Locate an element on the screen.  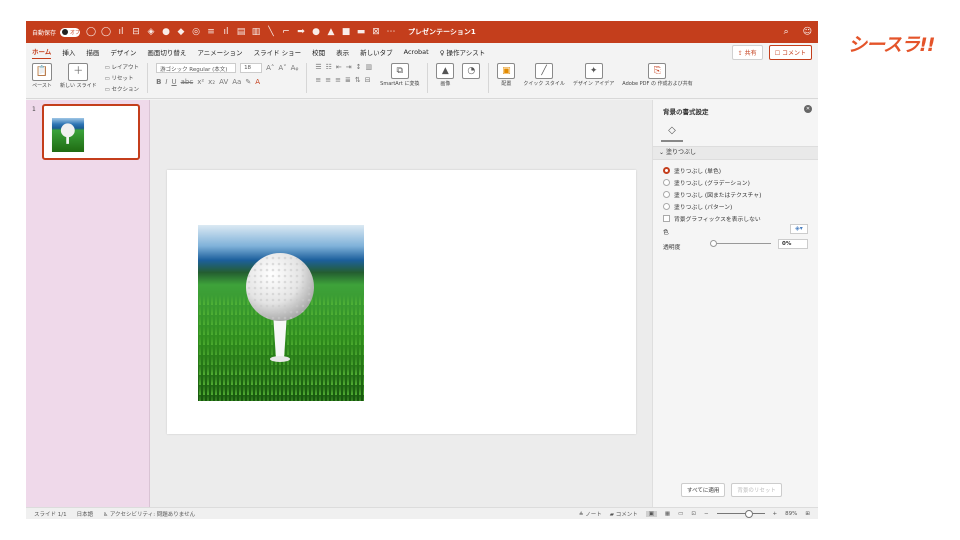
quick-styles-button: ╱ クイック スタイル is located at coordinates (544, 75).